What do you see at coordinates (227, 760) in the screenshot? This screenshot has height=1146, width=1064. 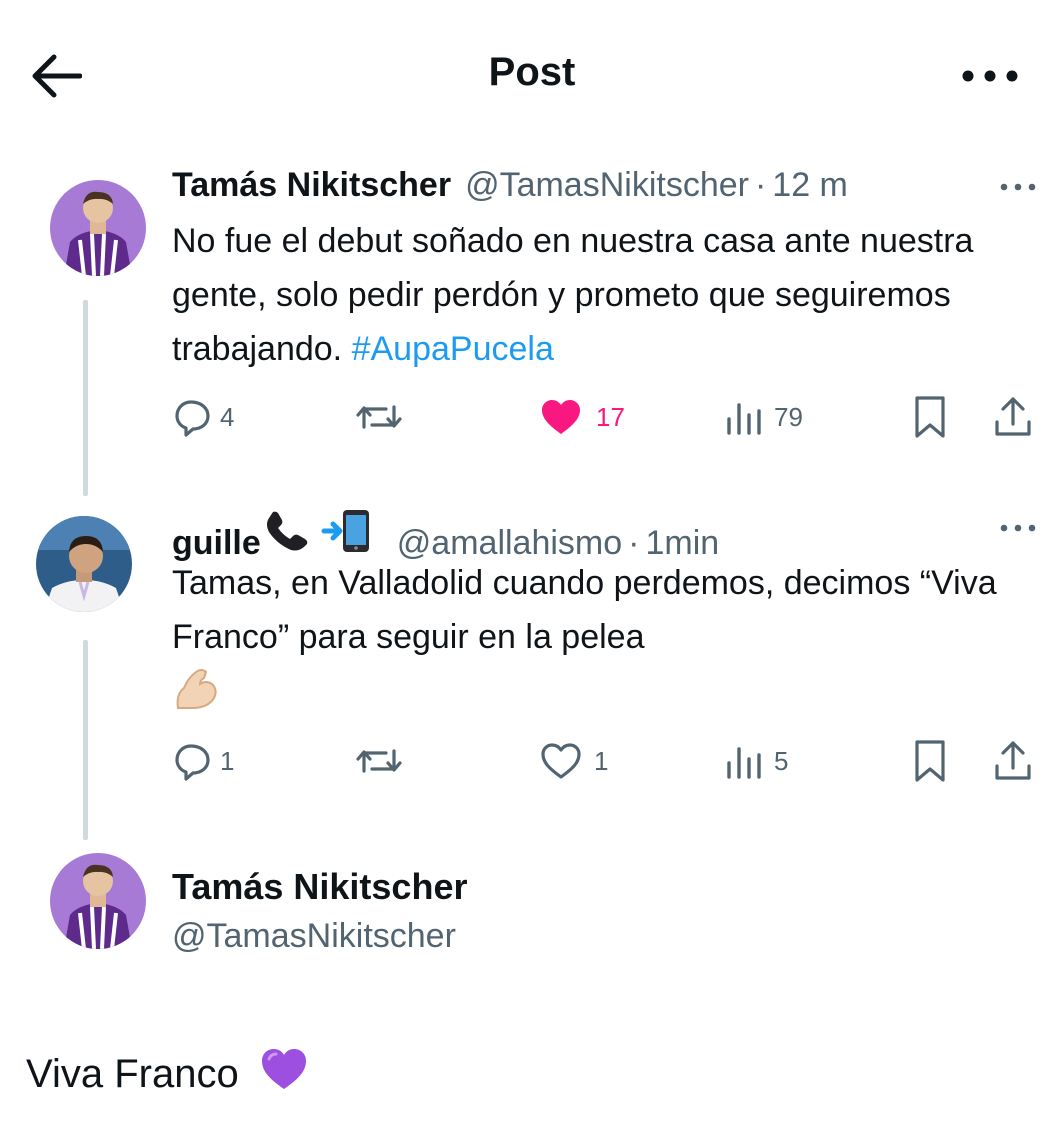 I see `reply-count: 1` at bounding box center [227, 760].